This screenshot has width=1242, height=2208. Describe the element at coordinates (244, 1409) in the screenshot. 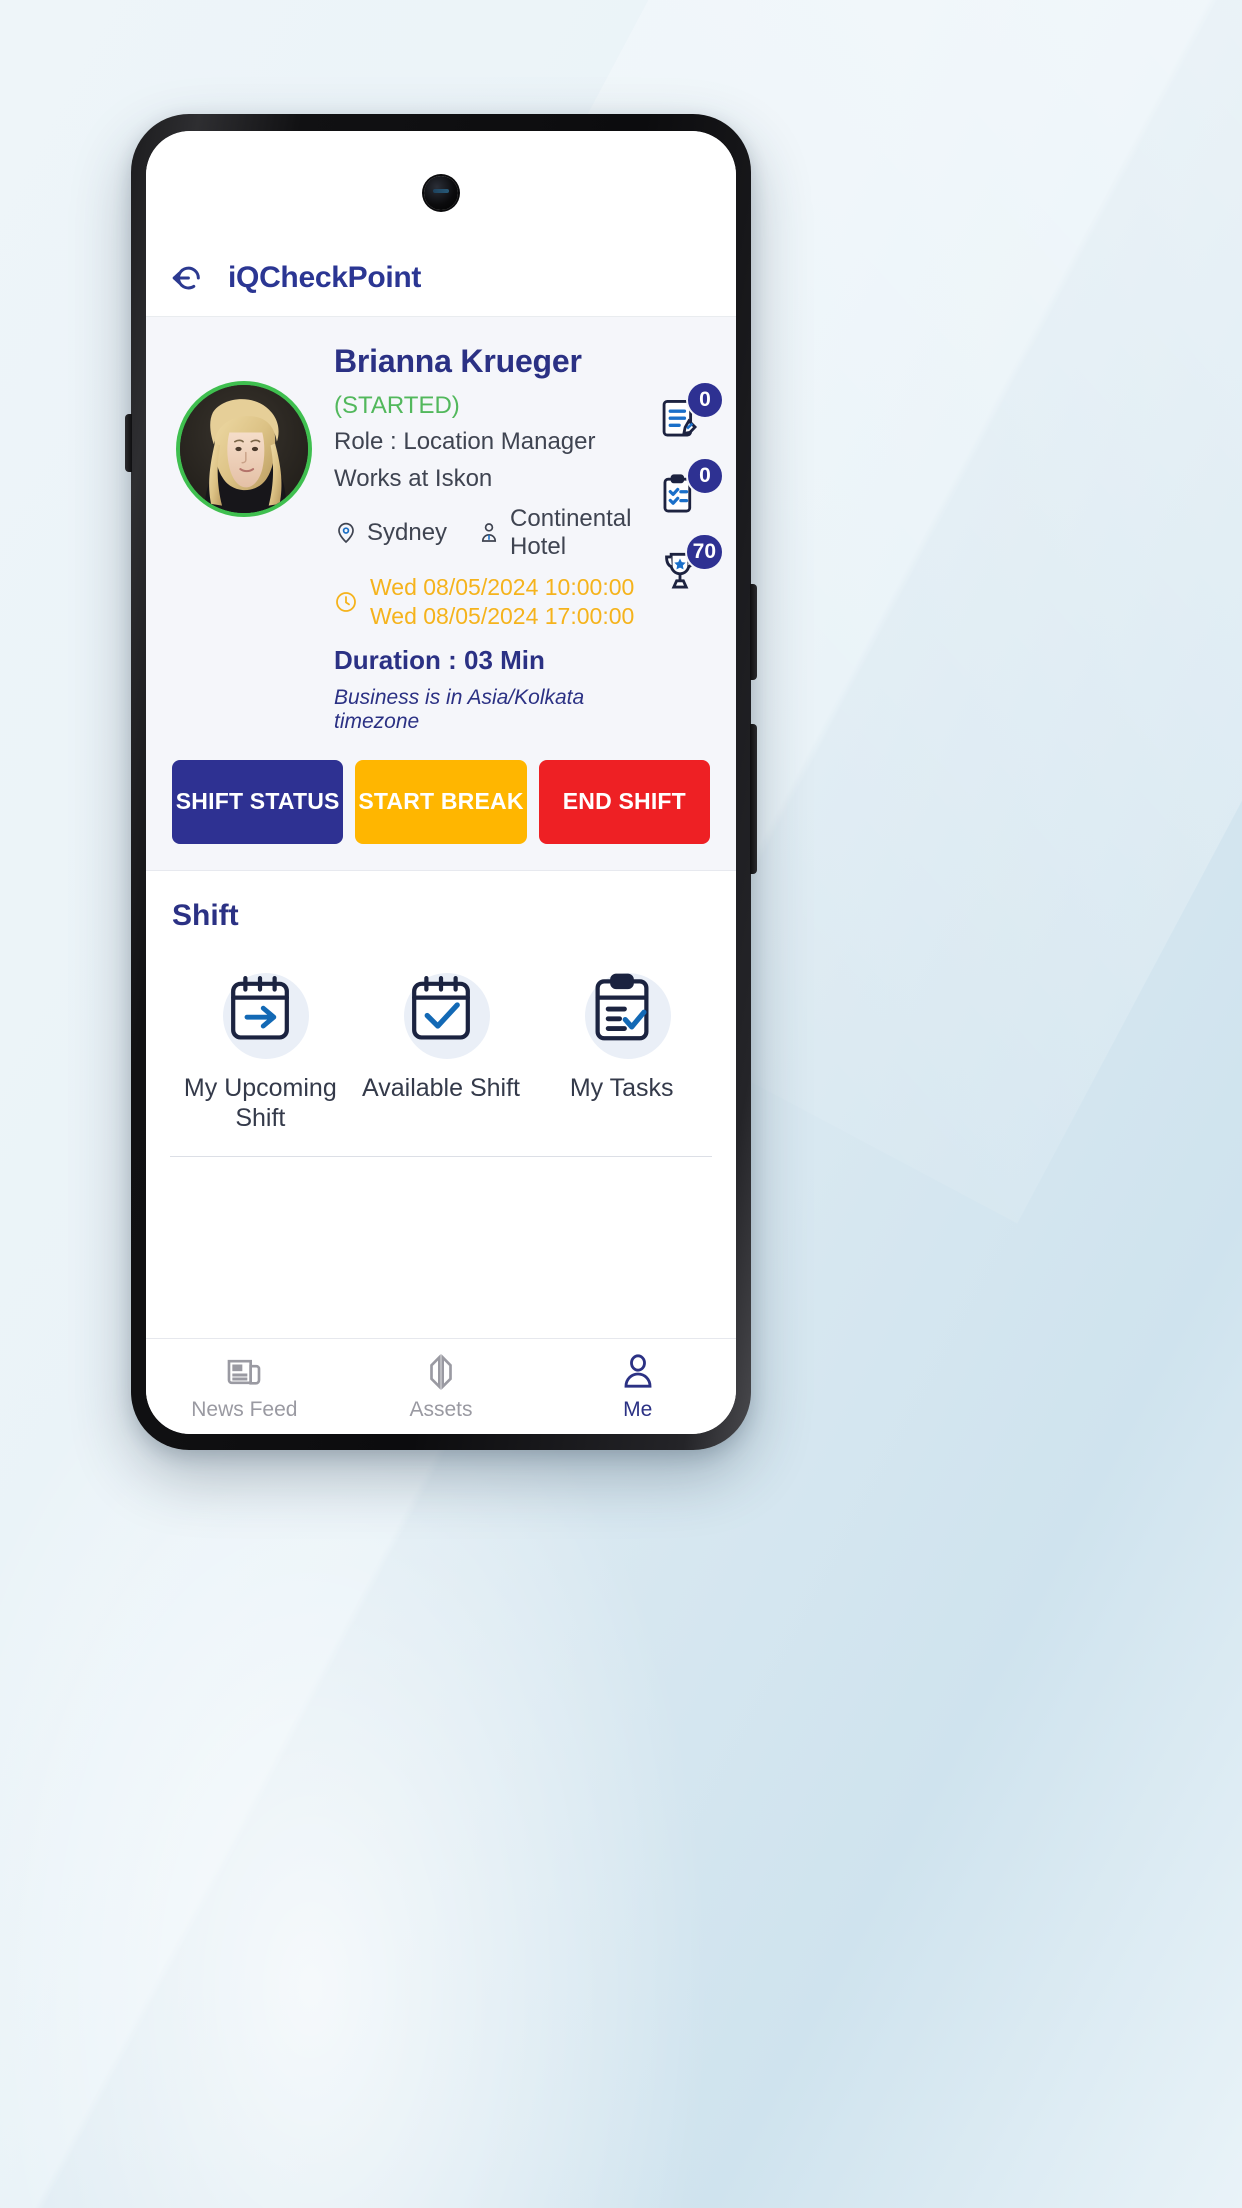

I see `nav-label: News Feed` at that location.